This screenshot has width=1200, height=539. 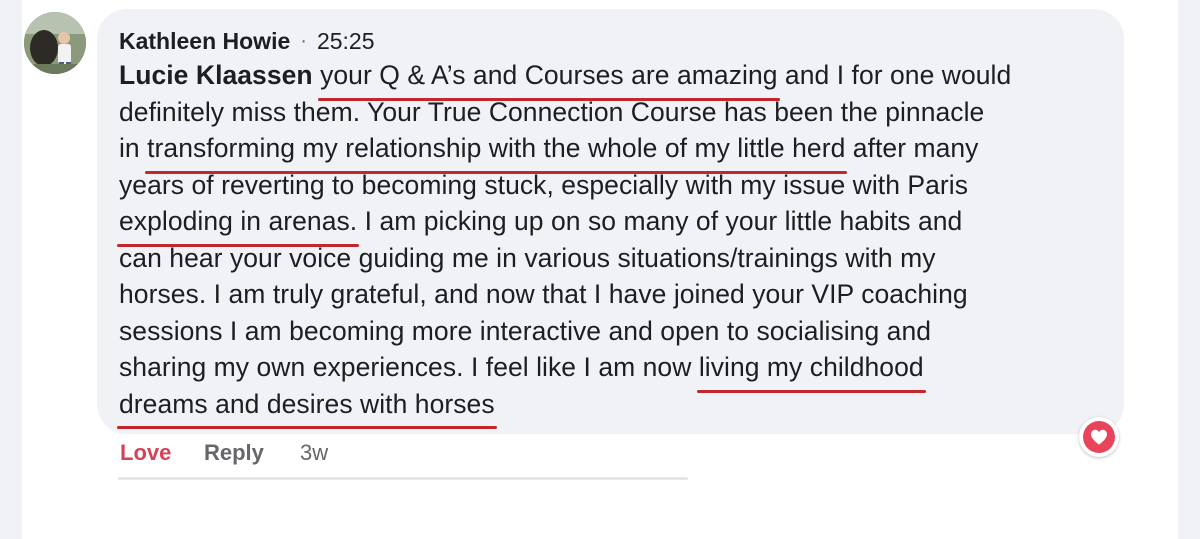 I want to click on comment-actions: Love Reply 3w, so click(x=224, y=453).